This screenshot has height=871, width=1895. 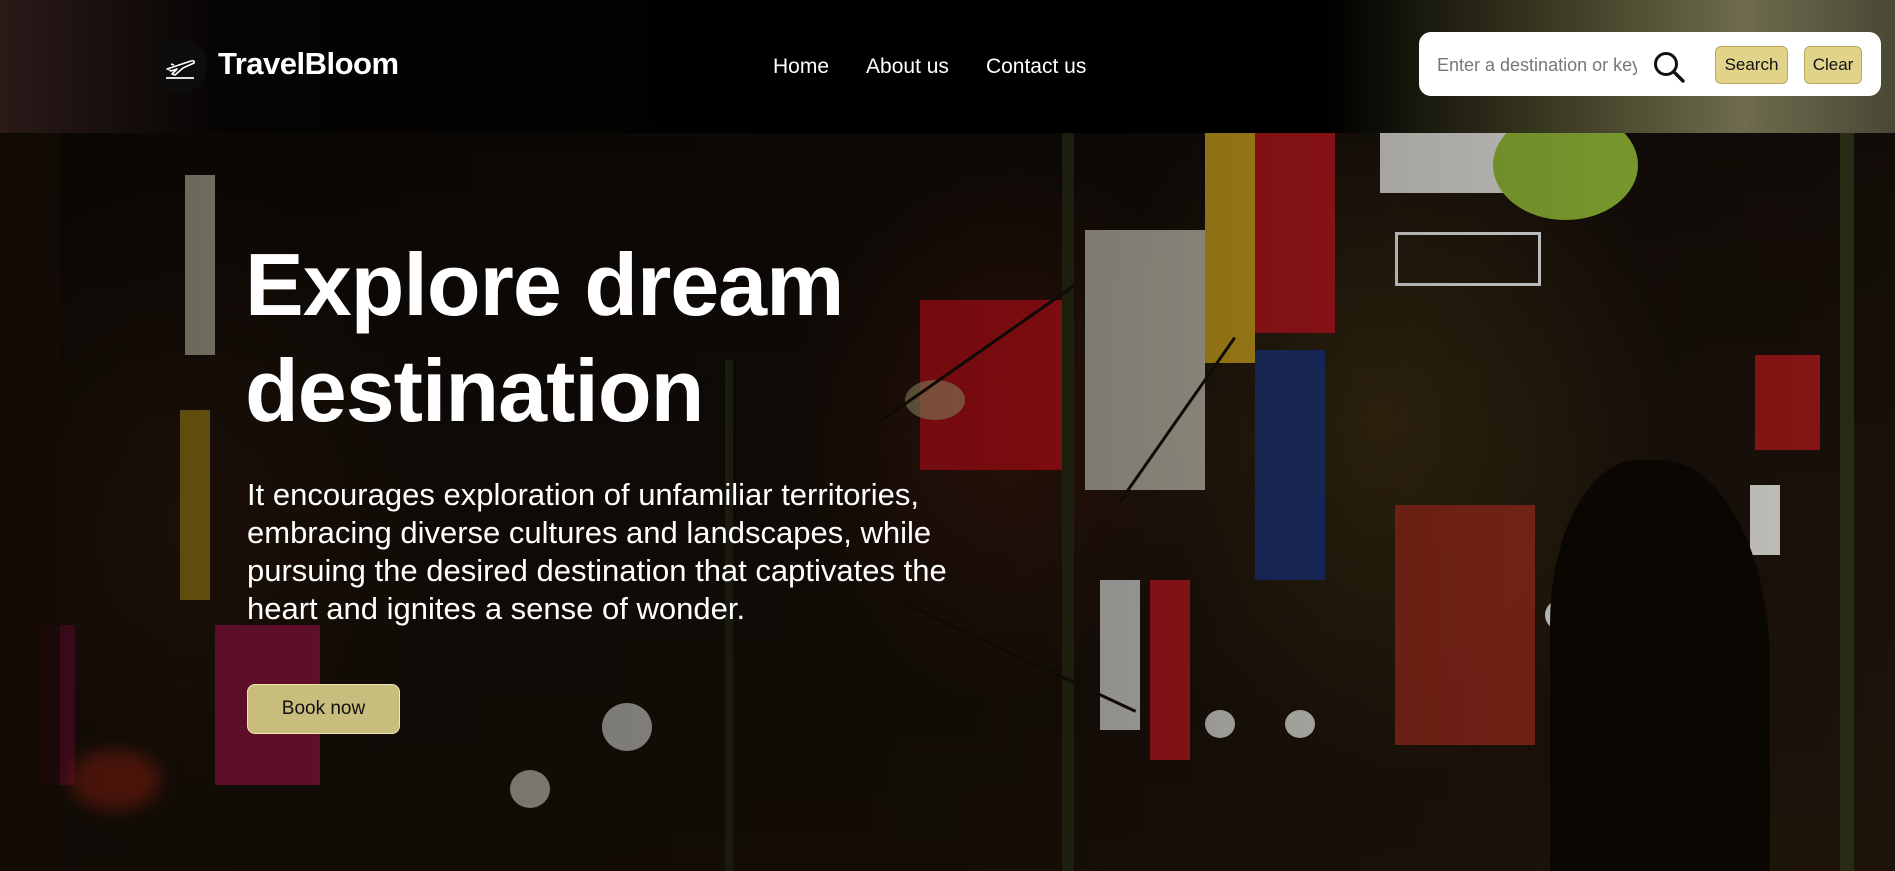 What do you see at coordinates (544, 284) in the screenshot?
I see `hero-title-line-1: Explore dream` at bounding box center [544, 284].